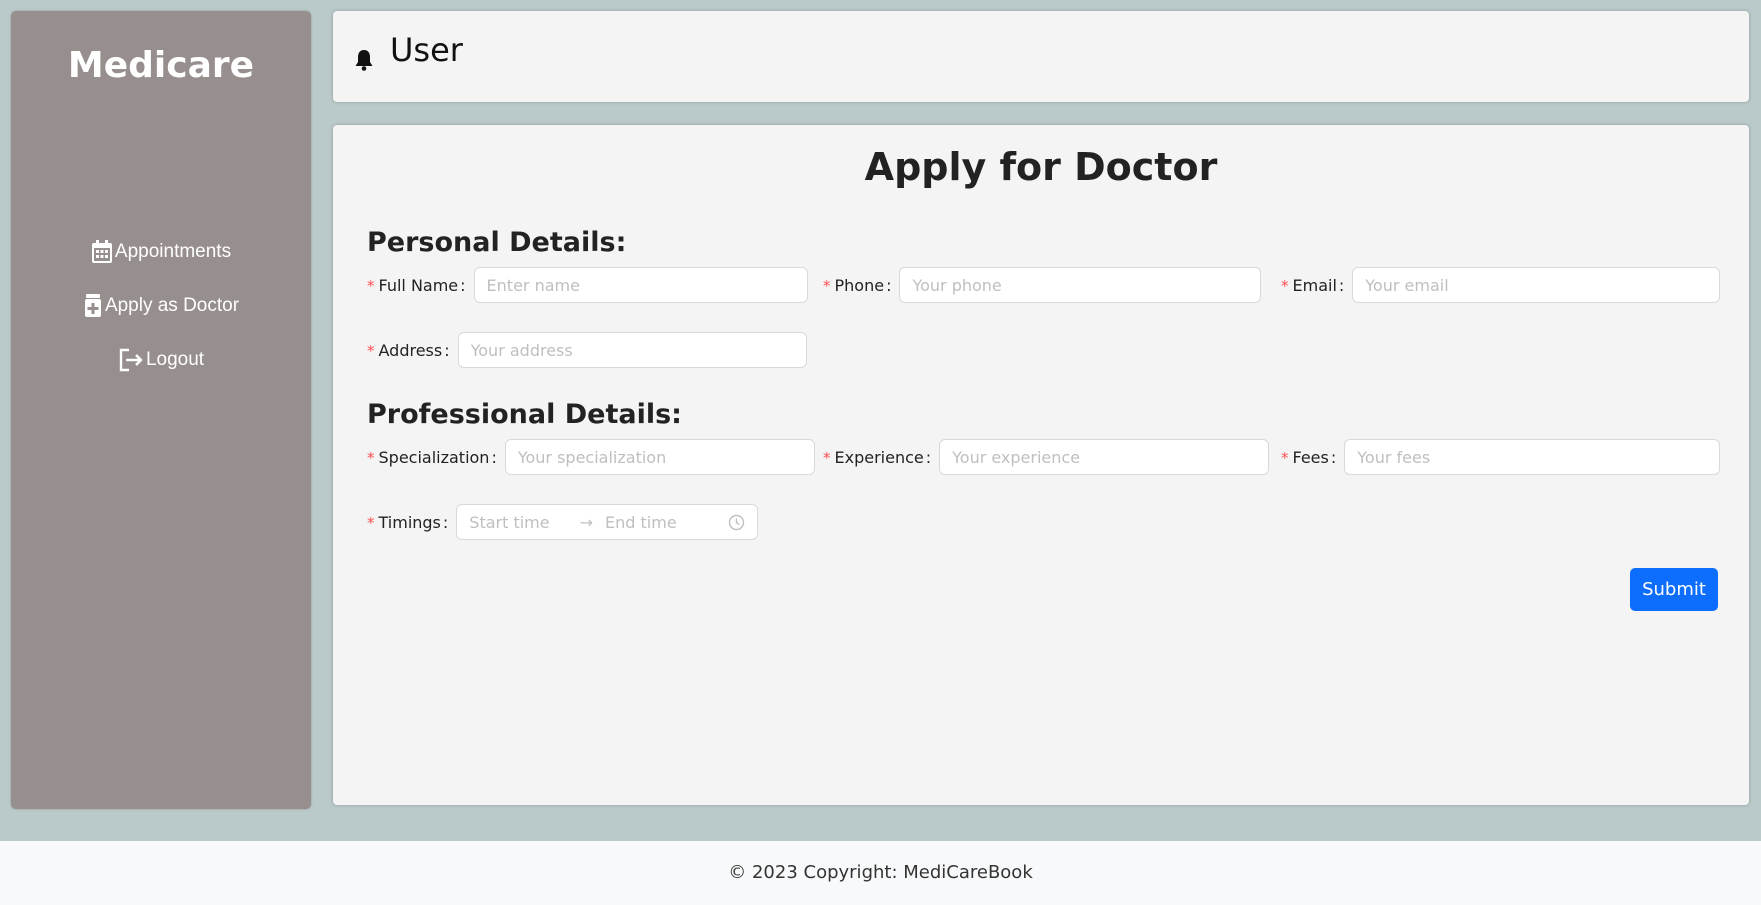 The image size is (1761, 905). Describe the element at coordinates (416, 285) in the screenshot. I see `full-name-label: * Full Name:` at that location.